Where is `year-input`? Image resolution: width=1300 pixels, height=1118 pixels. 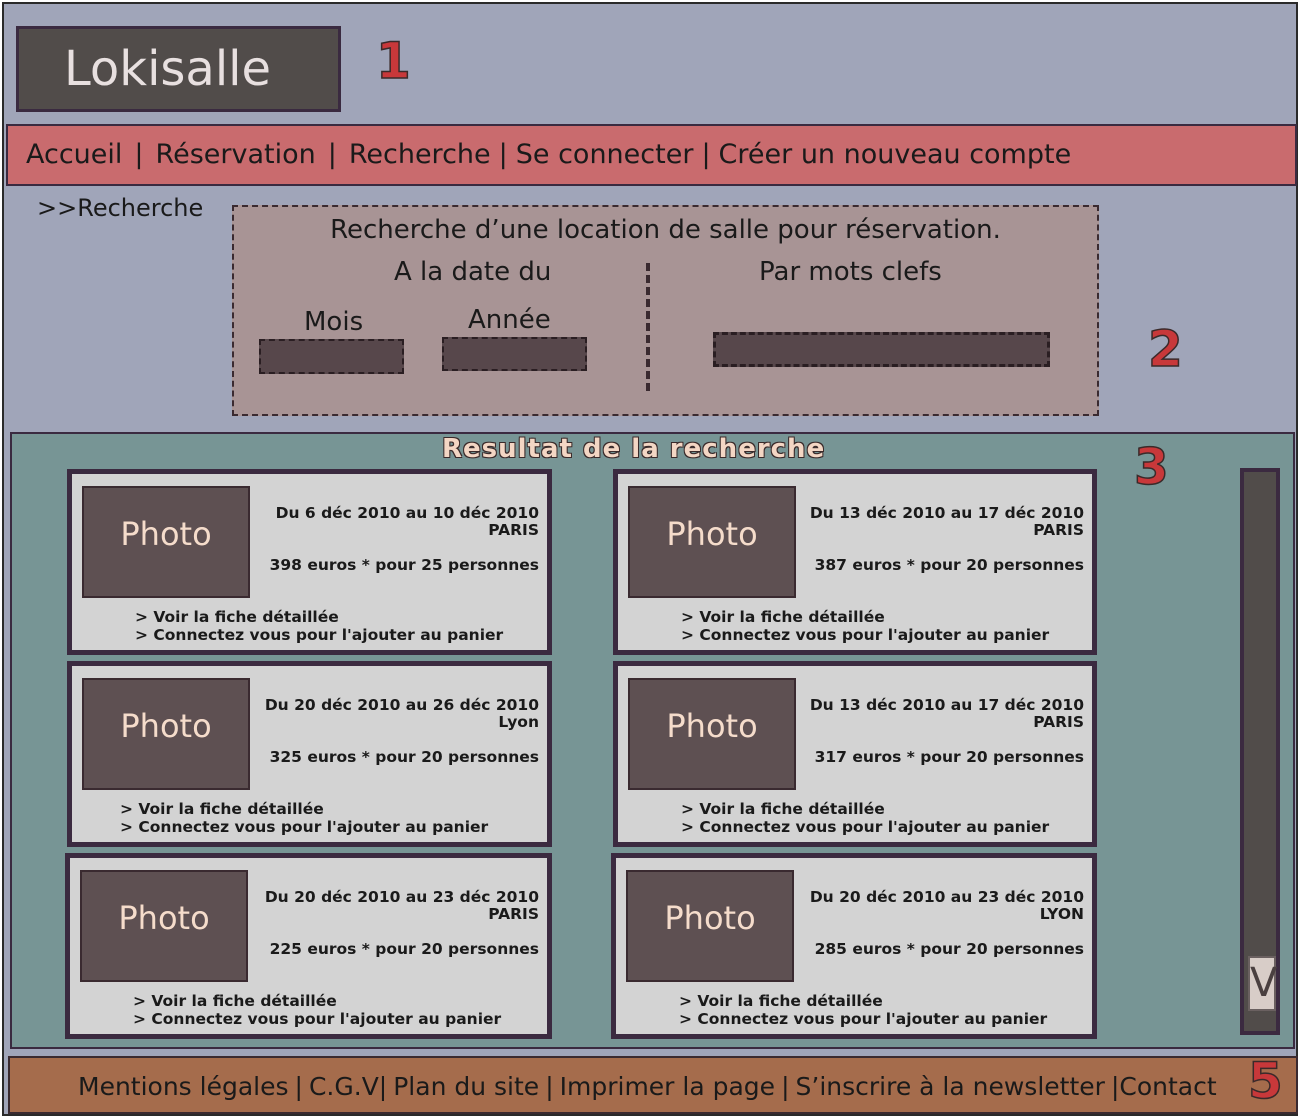 year-input is located at coordinates (514, 354).